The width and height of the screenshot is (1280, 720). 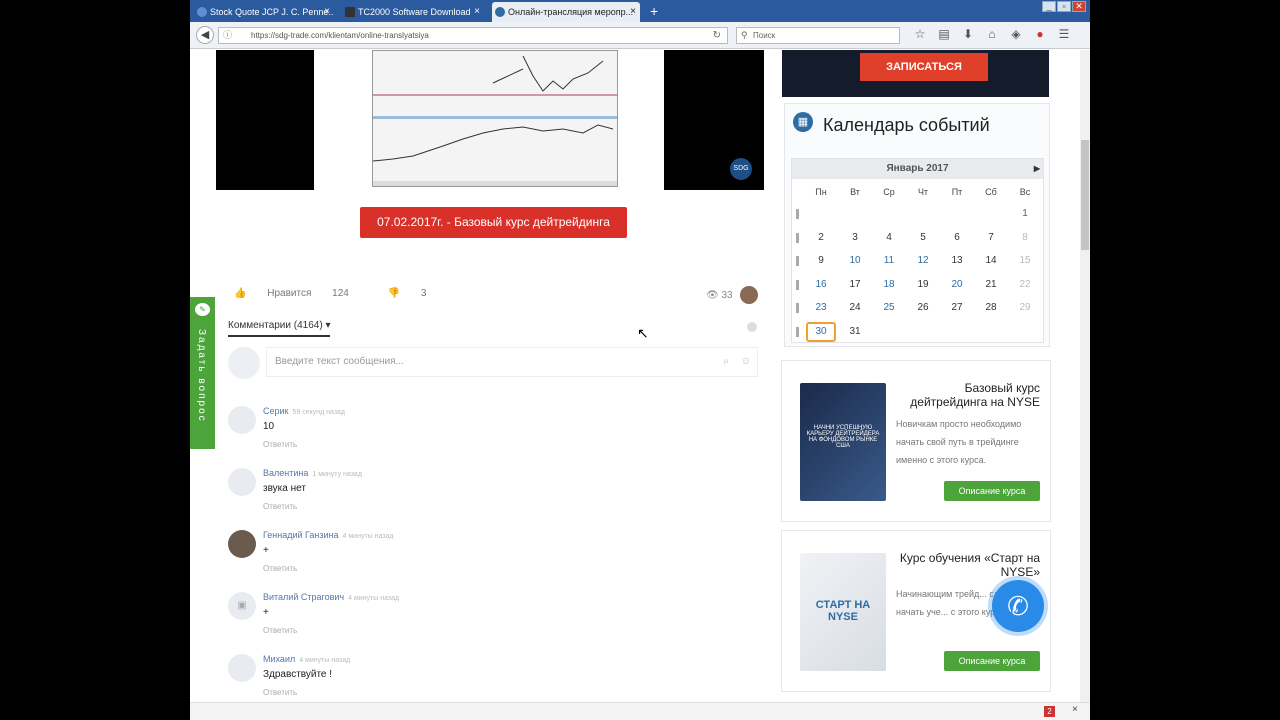 I want to click on weekday-label: Пт, so click(x=957, y=192).